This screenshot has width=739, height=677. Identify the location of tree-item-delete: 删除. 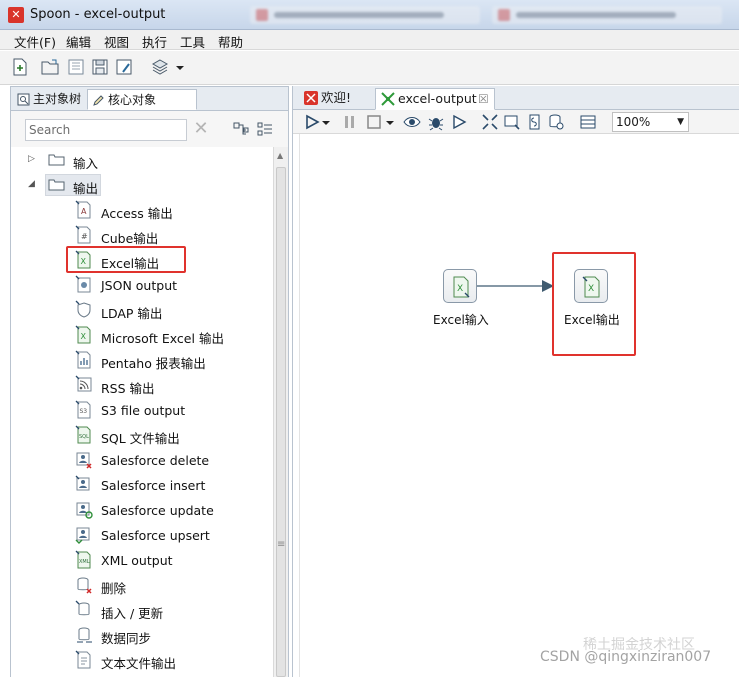
(142, 585).